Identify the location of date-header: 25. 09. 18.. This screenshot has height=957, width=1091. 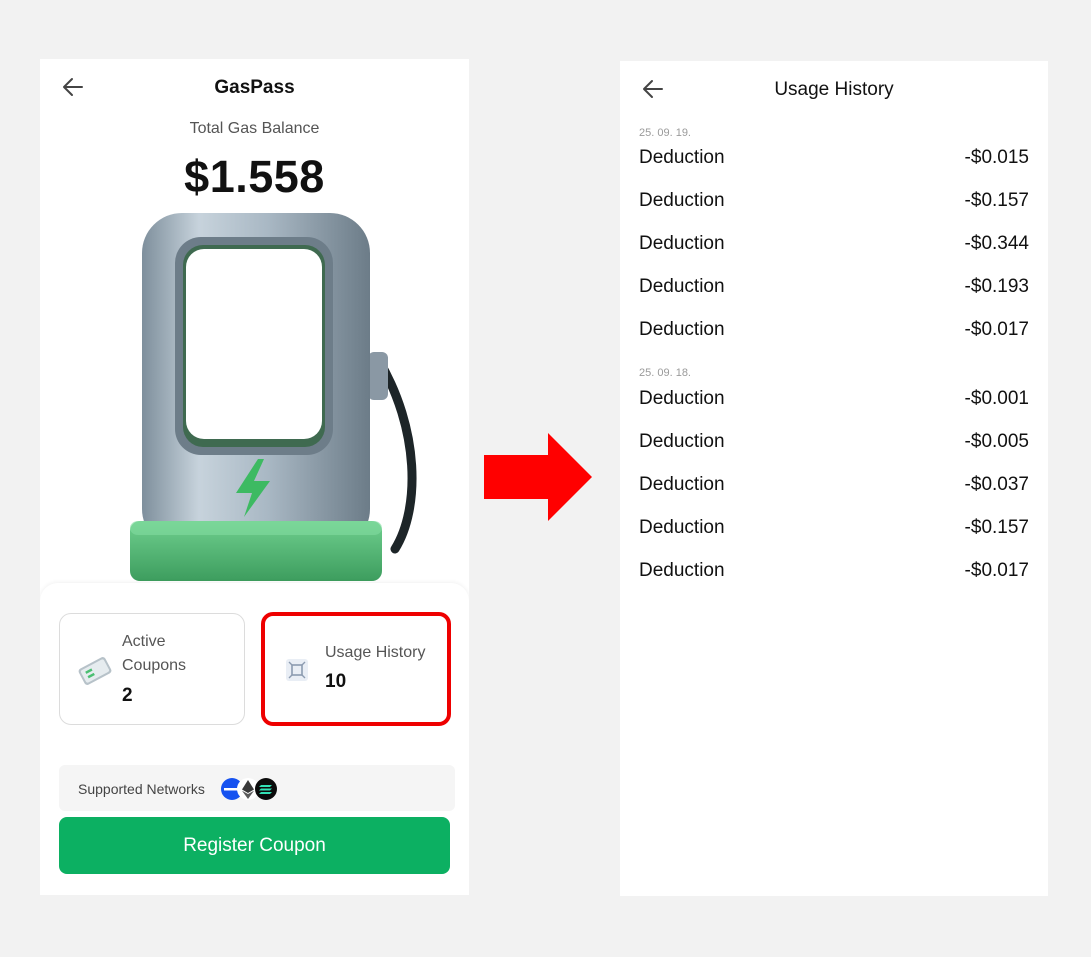
(665, 373).